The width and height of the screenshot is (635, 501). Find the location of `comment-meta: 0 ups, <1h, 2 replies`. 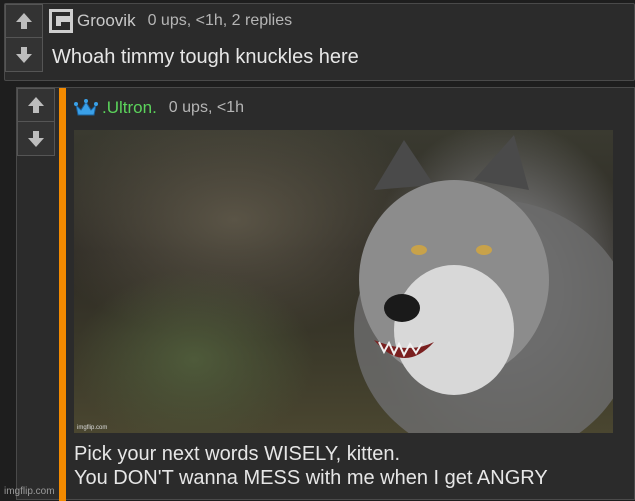

comment-meta: 0 ups, <1h, 2 replies is located at coordinates (220, 20).